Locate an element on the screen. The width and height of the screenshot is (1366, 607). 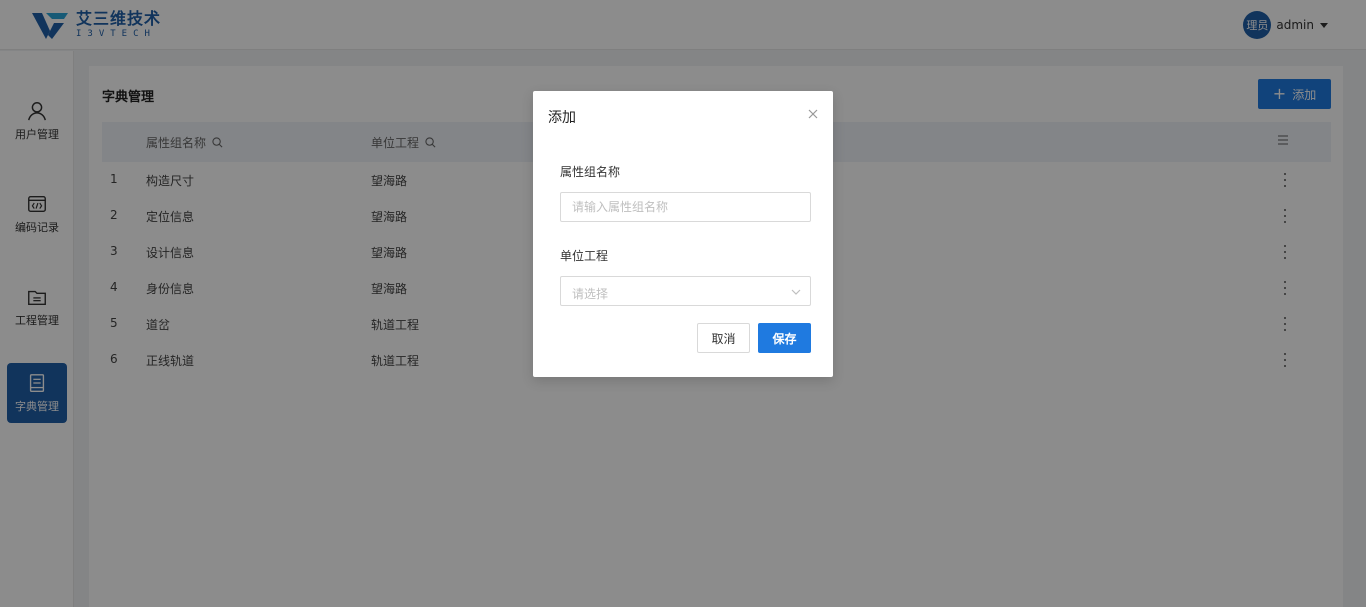
unit-project-select: 请选择 is located at coordinates (685, 291).